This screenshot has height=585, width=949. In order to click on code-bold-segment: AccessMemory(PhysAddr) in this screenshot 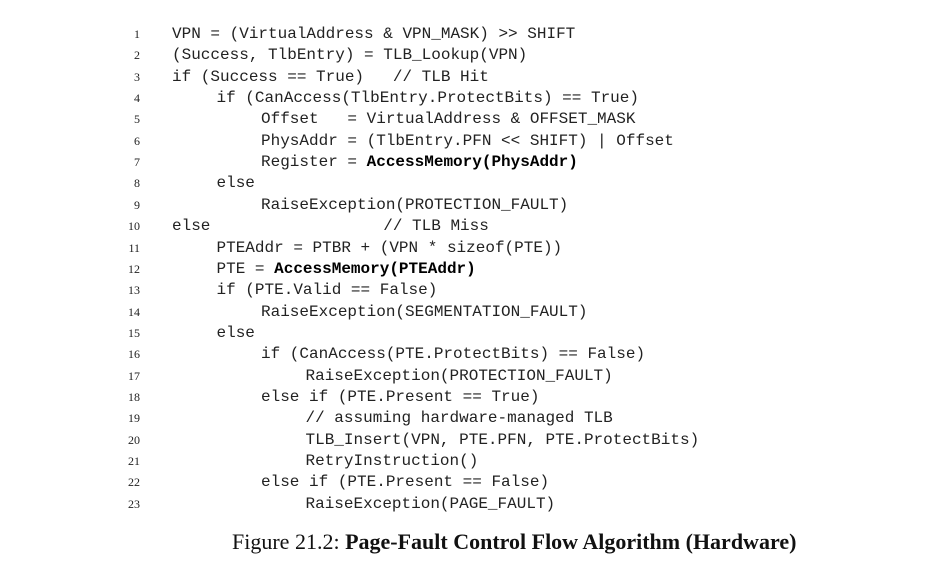, I will do `click(472, 162)`.